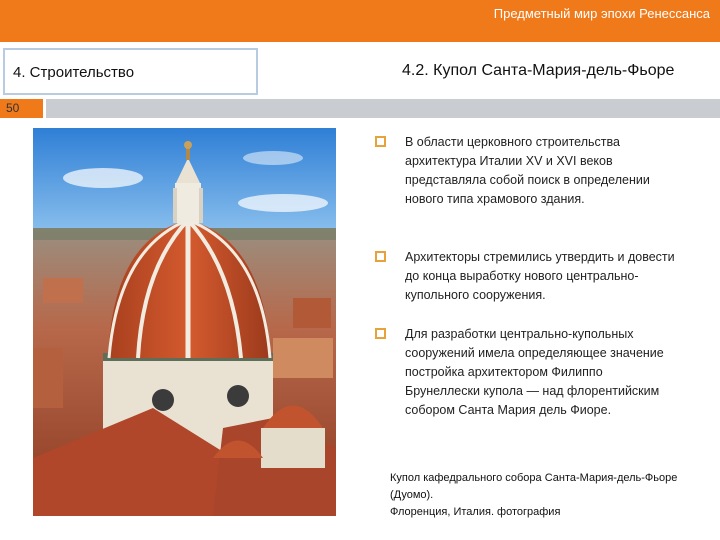 This screenshot has height=540, width=720. I want to click on header-title: Предметный мир эпохи Ренессанса, so click(601, 13).